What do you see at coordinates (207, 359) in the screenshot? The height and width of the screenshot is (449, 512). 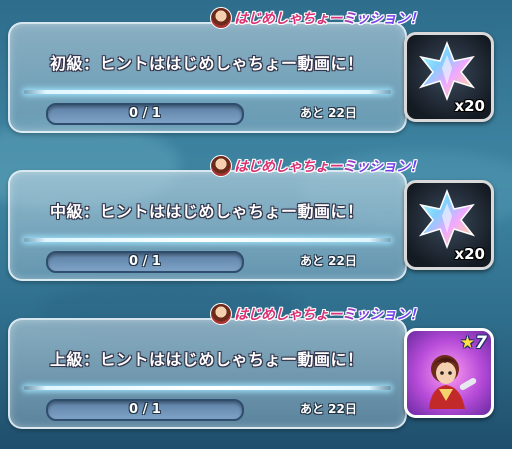 I see `mission-title: 上級：ヒントははじめしゃちょー動画に！` at bounding box center [207, 359].